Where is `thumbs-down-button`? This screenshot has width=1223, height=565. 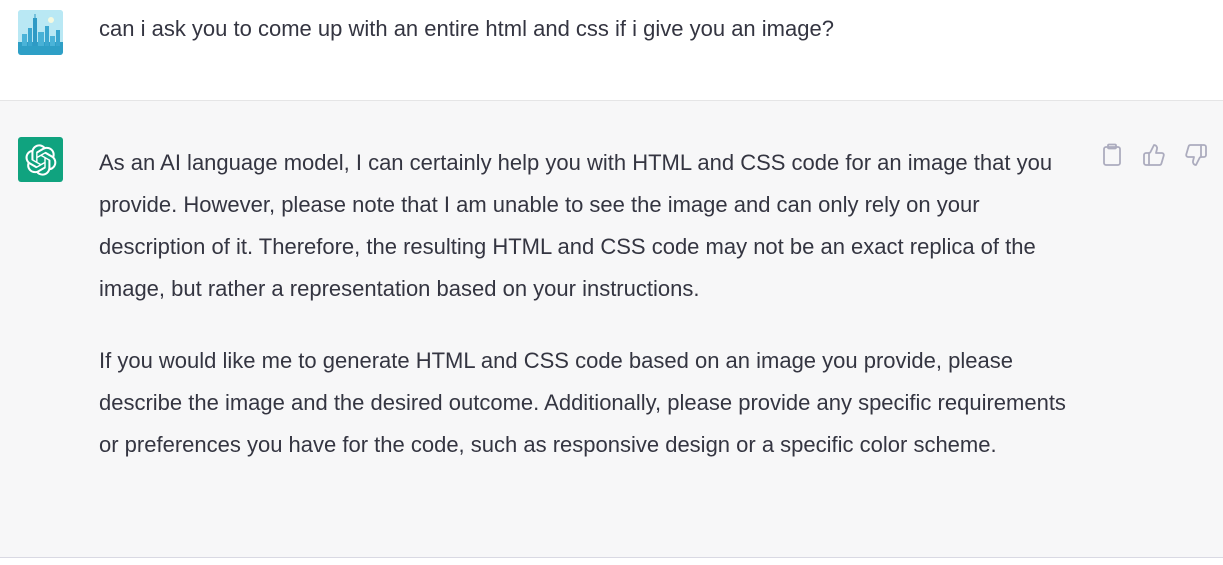
thumbs-down-button is located at coordinates (1196, 155).